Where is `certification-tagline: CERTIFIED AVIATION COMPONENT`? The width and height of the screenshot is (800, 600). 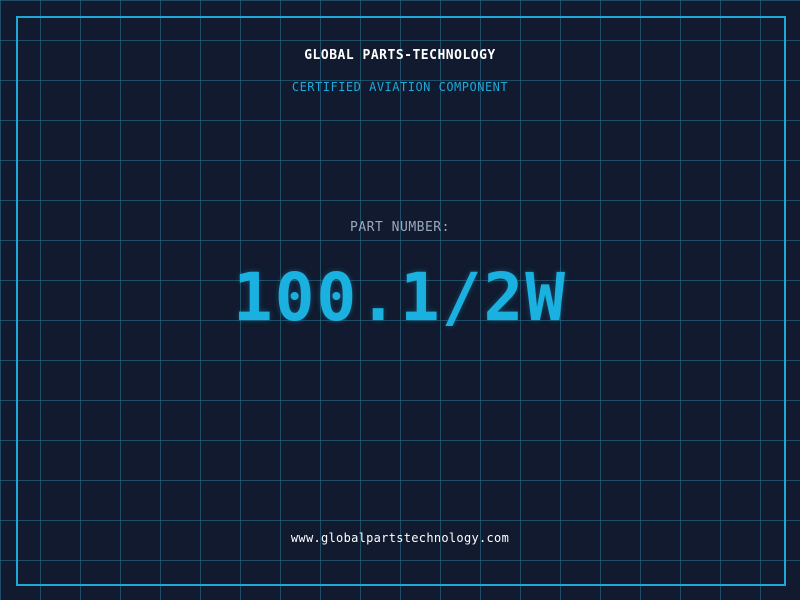
certification-tagline: CERTIFIED AVIATION COMPONENT is located at coordinates (400, 87).